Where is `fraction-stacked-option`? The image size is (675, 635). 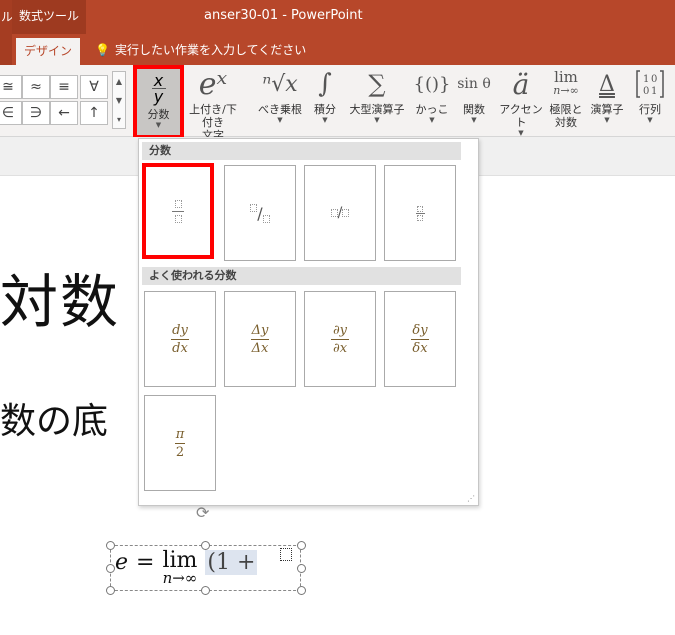
fraction-stacked-option is located at coordinates (178, 211).